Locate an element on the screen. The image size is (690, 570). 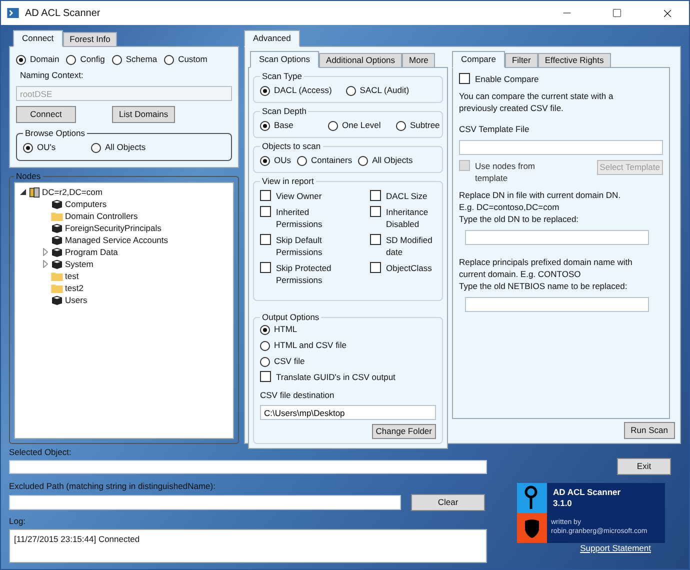
tab: Compare is located at coordinates (478, 59).